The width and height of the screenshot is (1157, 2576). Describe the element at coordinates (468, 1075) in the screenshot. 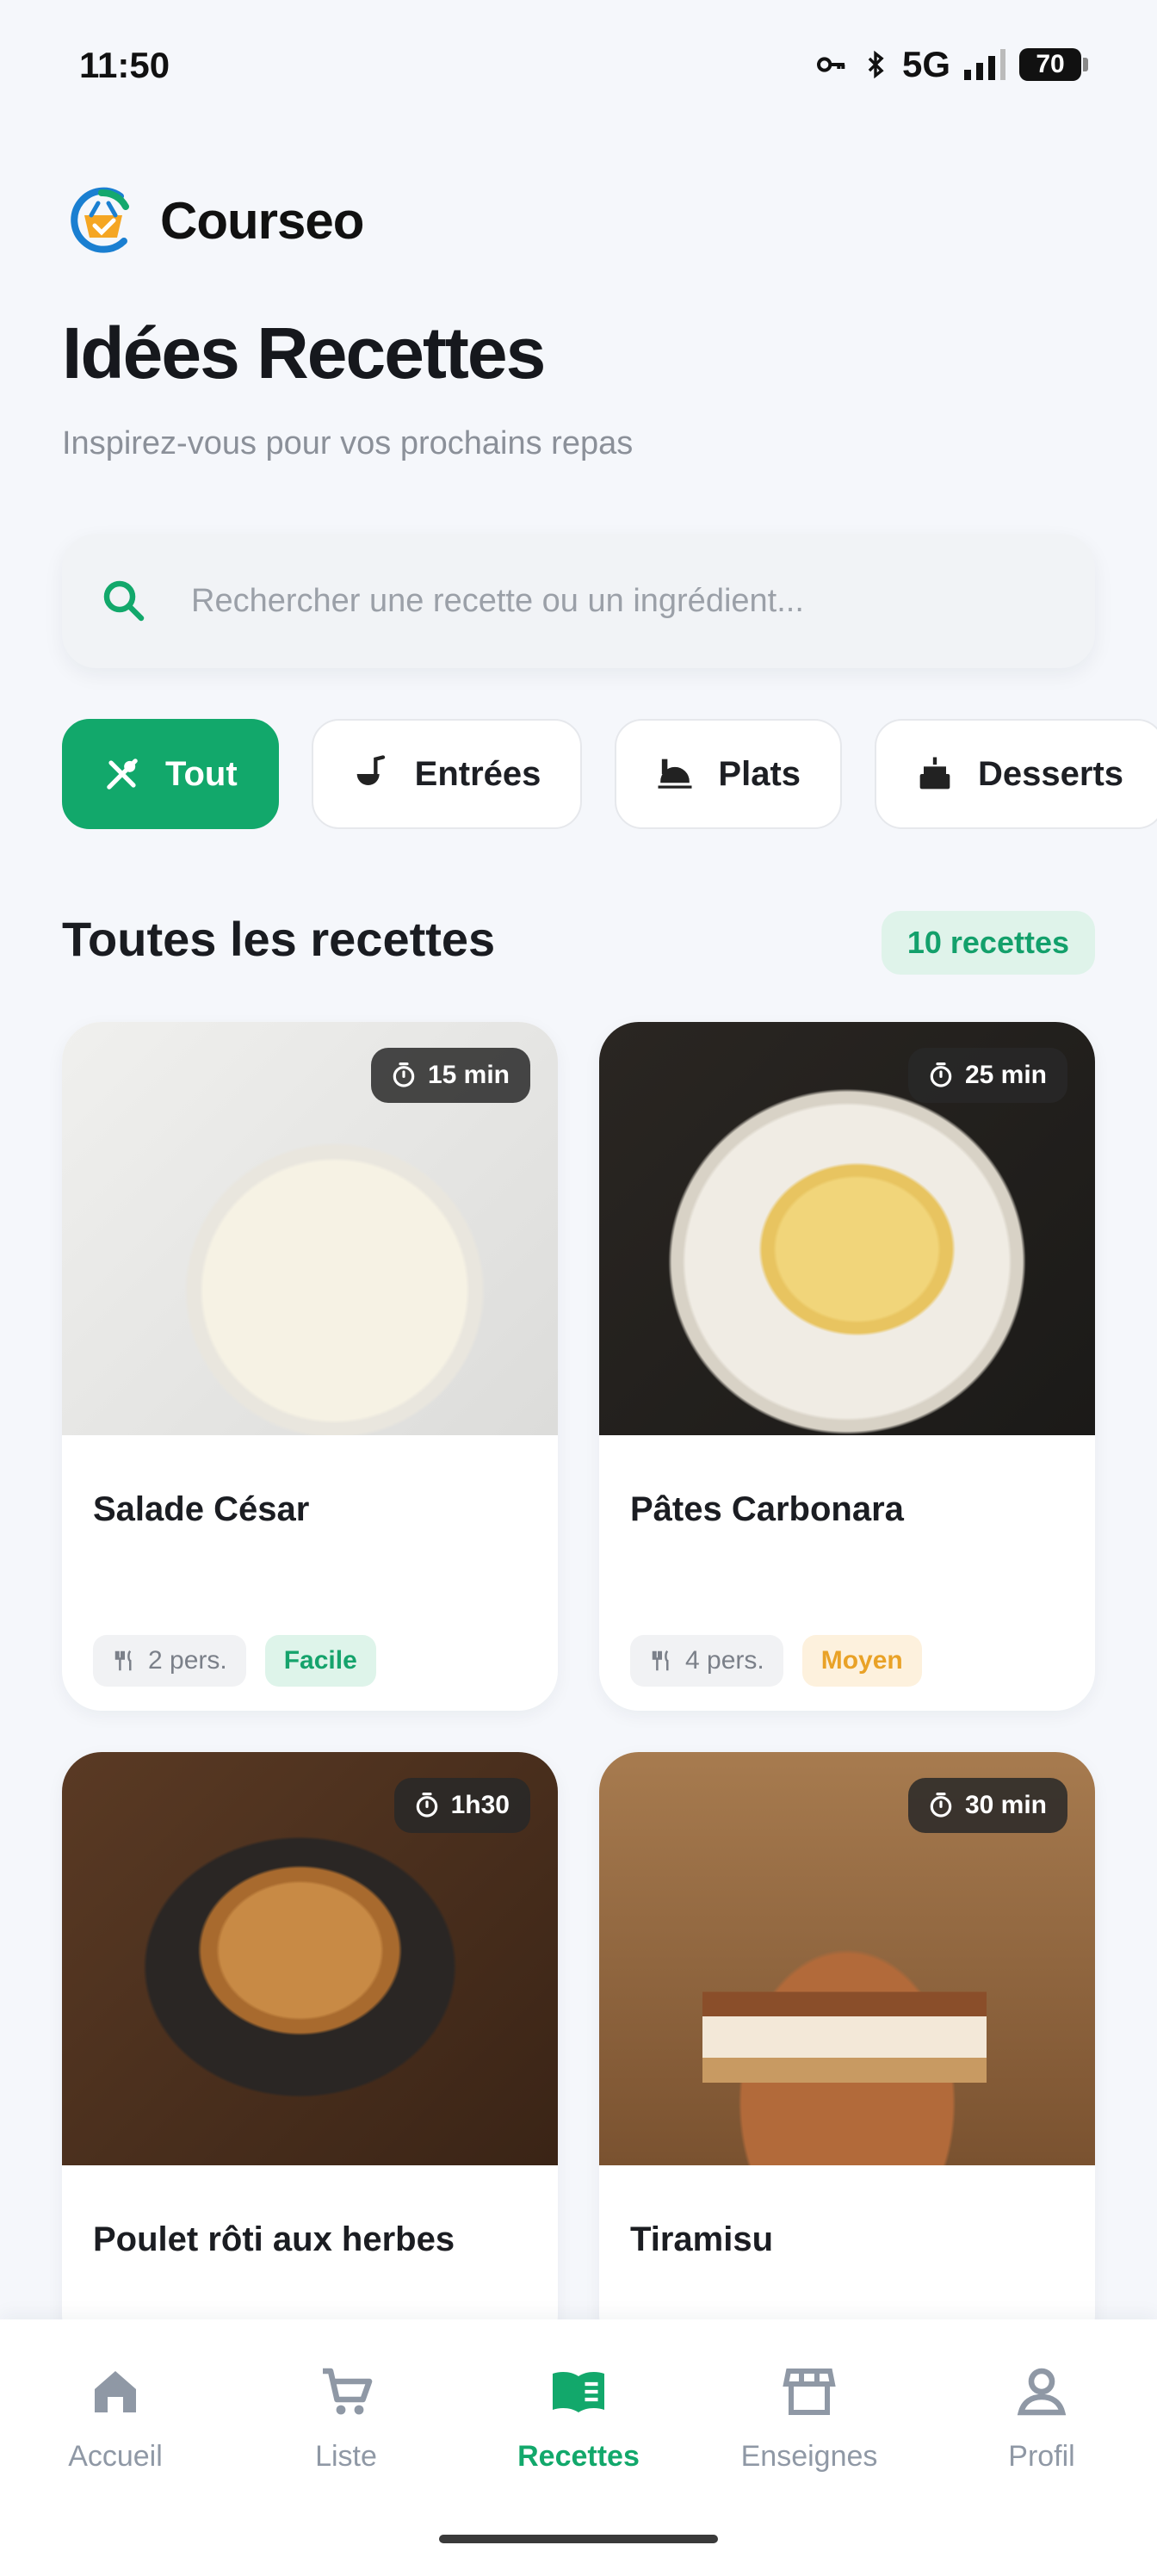

I see `recipe-time: 15 min` at that location.